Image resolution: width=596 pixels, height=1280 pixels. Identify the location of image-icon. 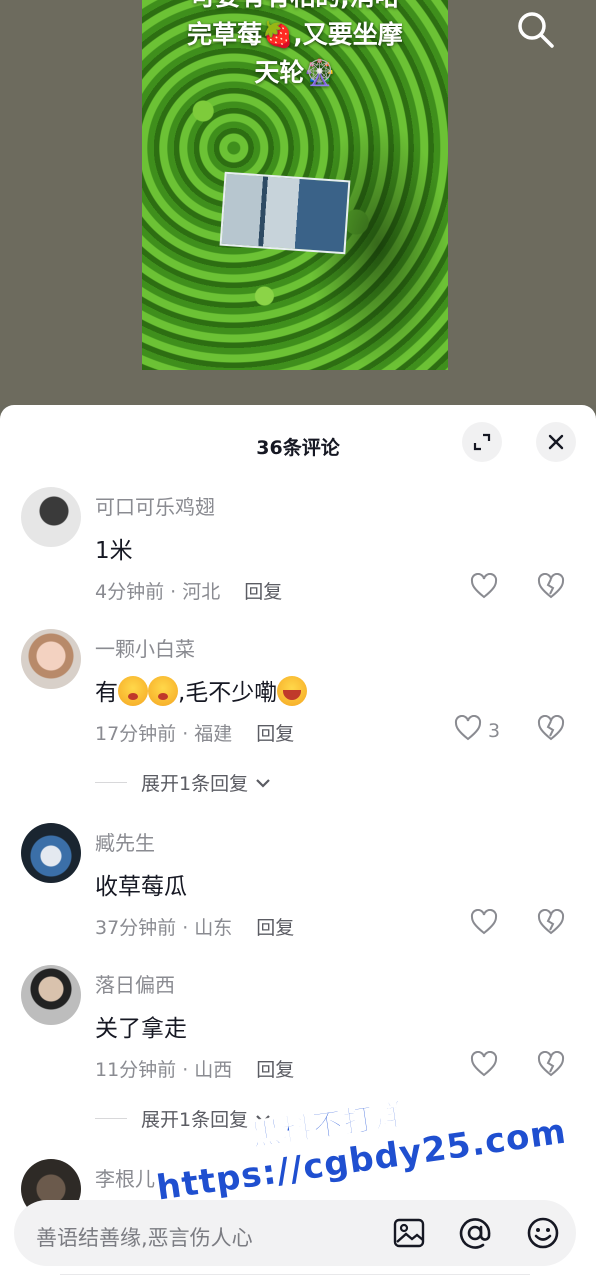
(409, 1233).